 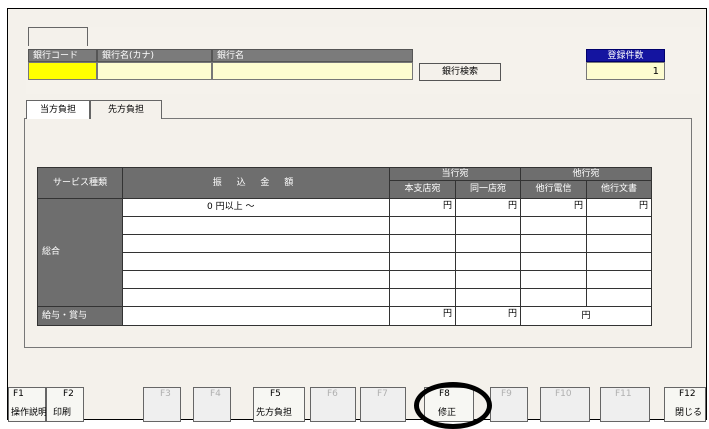 I want to click on bank-name-kana-field, so click(x=154, y=71).